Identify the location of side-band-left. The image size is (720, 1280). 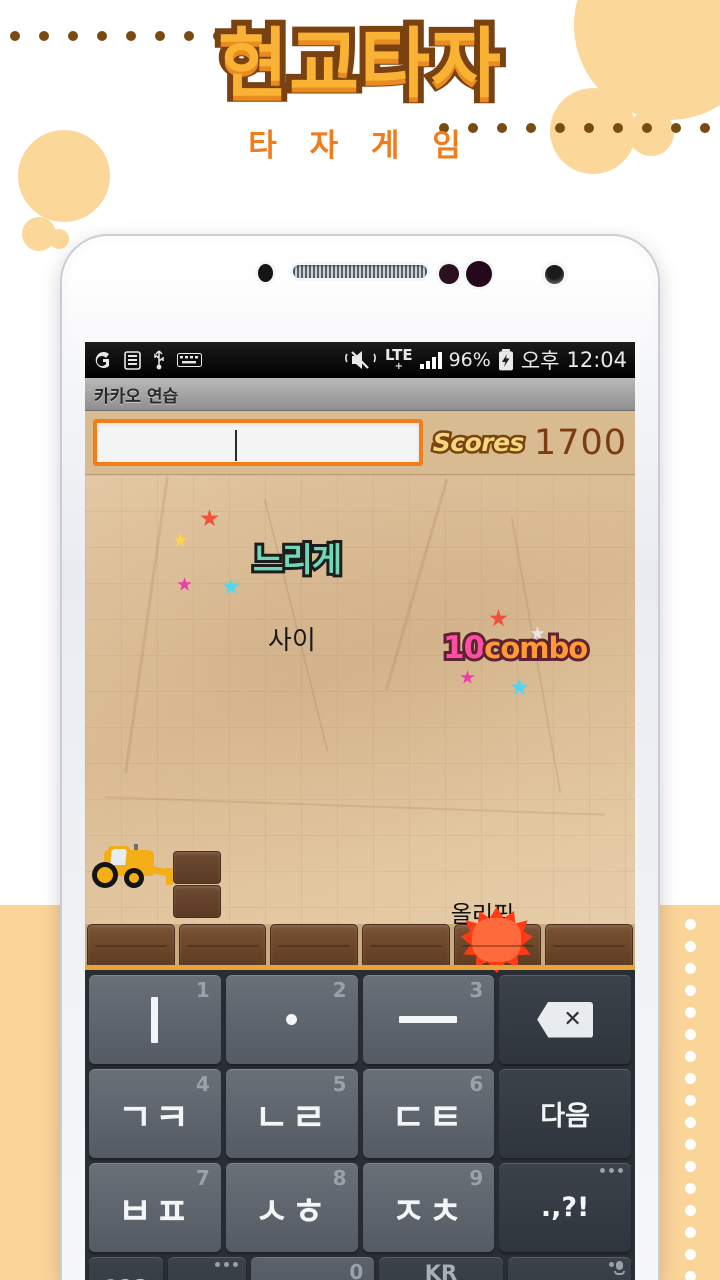
(30, 1092).